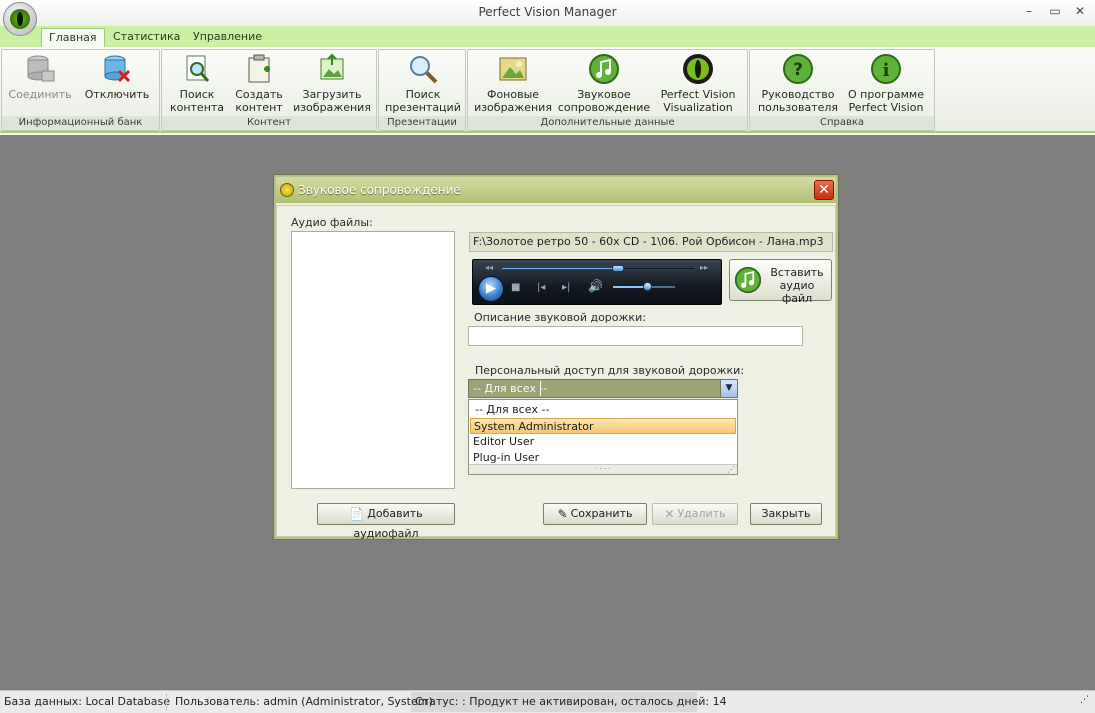 Image resolution: width=1095 pixels, height=713 pixels. Describe the element at coordinates (603, 442) in the screenshot. I see `dropdown-option: Editor User` at that location.